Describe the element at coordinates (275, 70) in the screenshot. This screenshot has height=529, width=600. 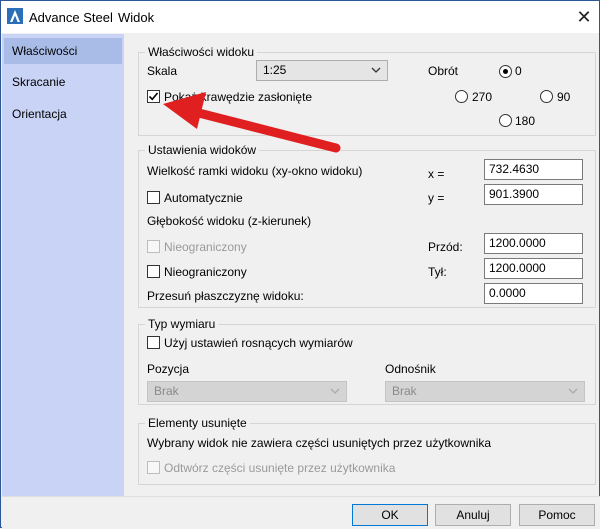
I see `scale-value: 1:25` at that location.